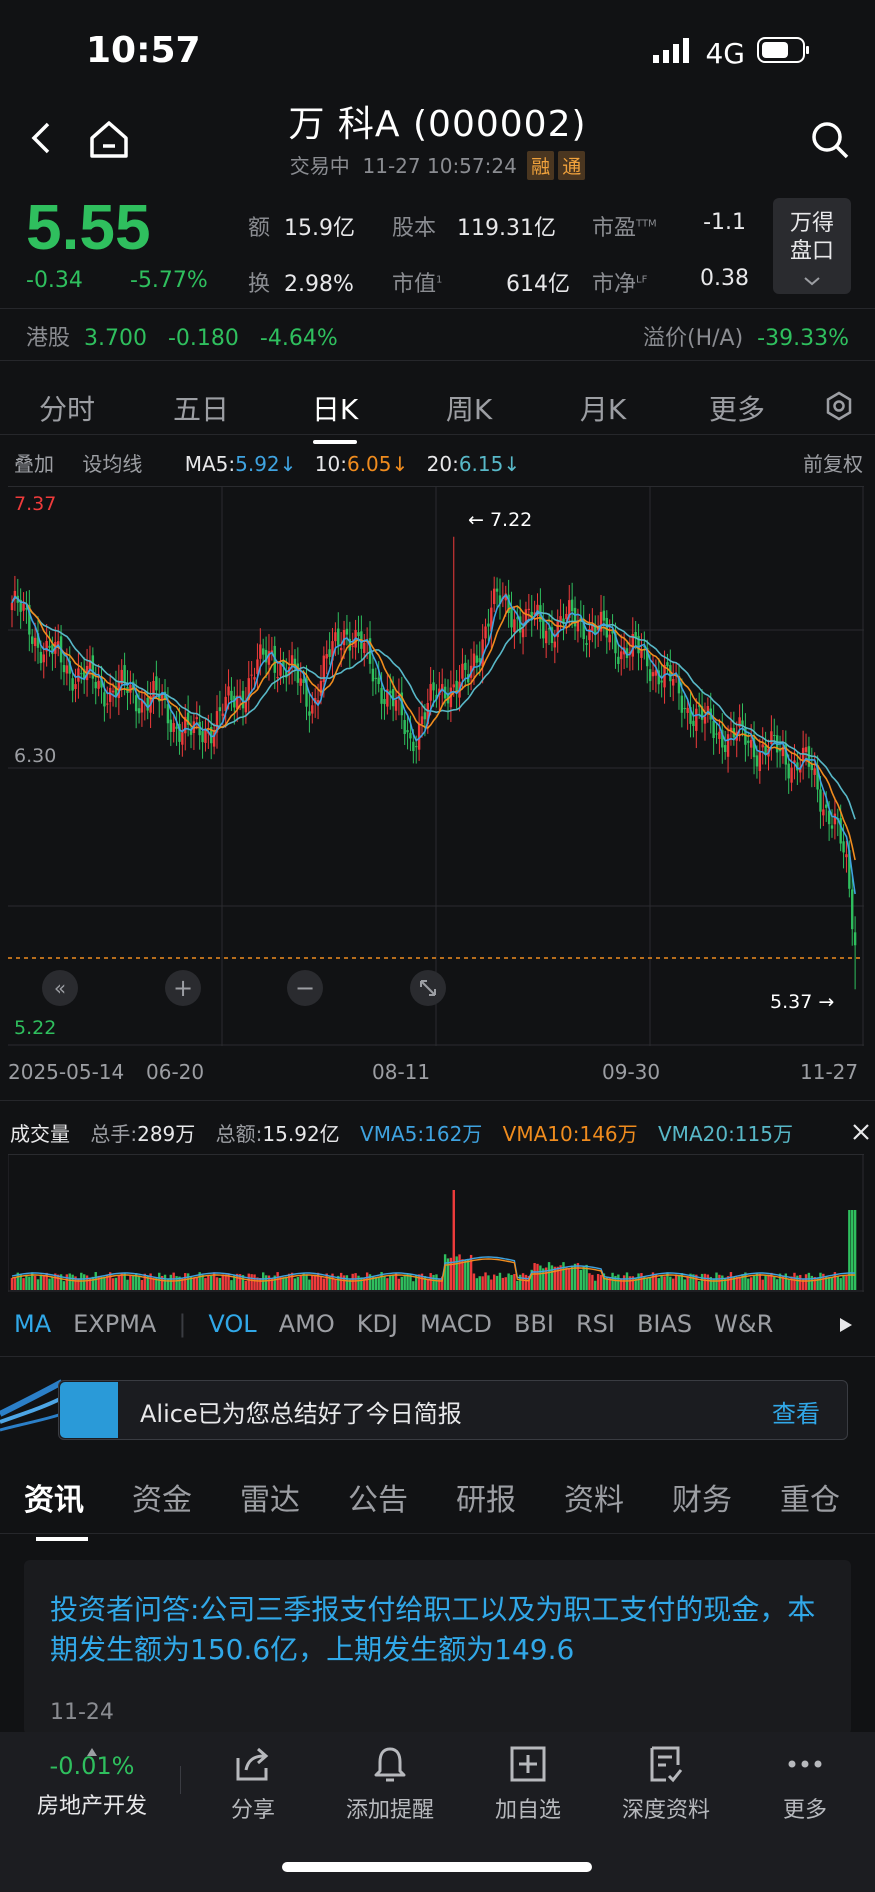 The height and width of the screenshot is (1892, 875). Describe the element at coordinates (377, 1324) in the screenshot. I see `ind-kdj: KDJ` at that location.